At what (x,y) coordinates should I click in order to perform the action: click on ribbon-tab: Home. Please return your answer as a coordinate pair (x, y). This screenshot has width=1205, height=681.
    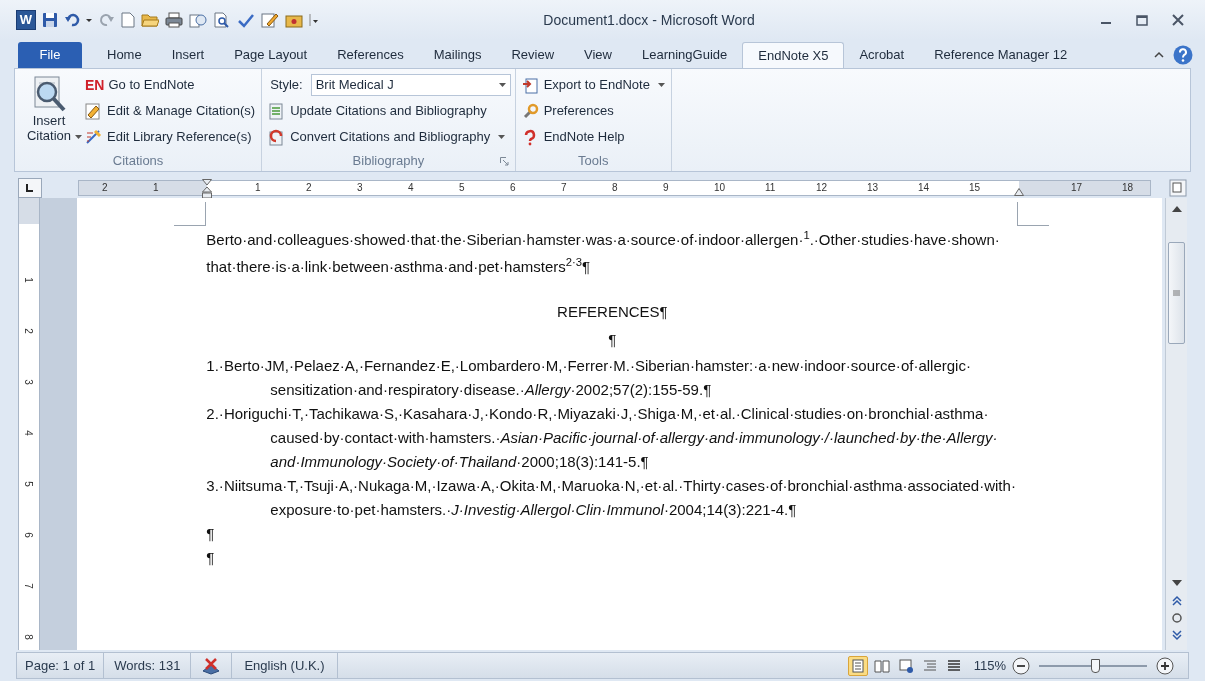
    Looking at the image, I should click on (124, 55).